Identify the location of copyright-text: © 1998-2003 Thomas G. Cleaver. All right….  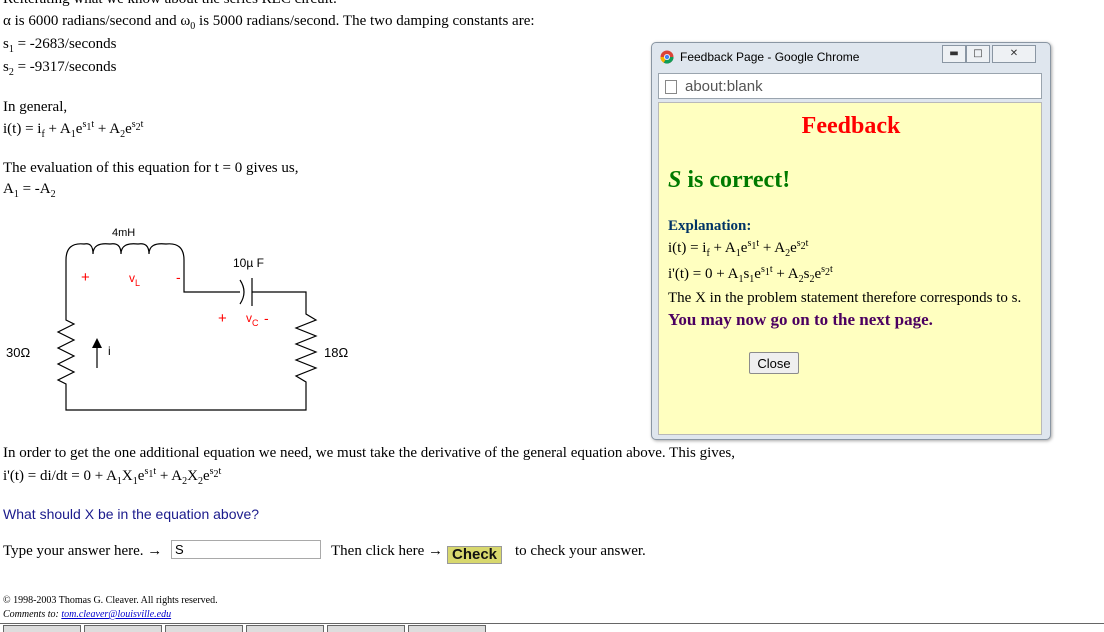
(110, 600).